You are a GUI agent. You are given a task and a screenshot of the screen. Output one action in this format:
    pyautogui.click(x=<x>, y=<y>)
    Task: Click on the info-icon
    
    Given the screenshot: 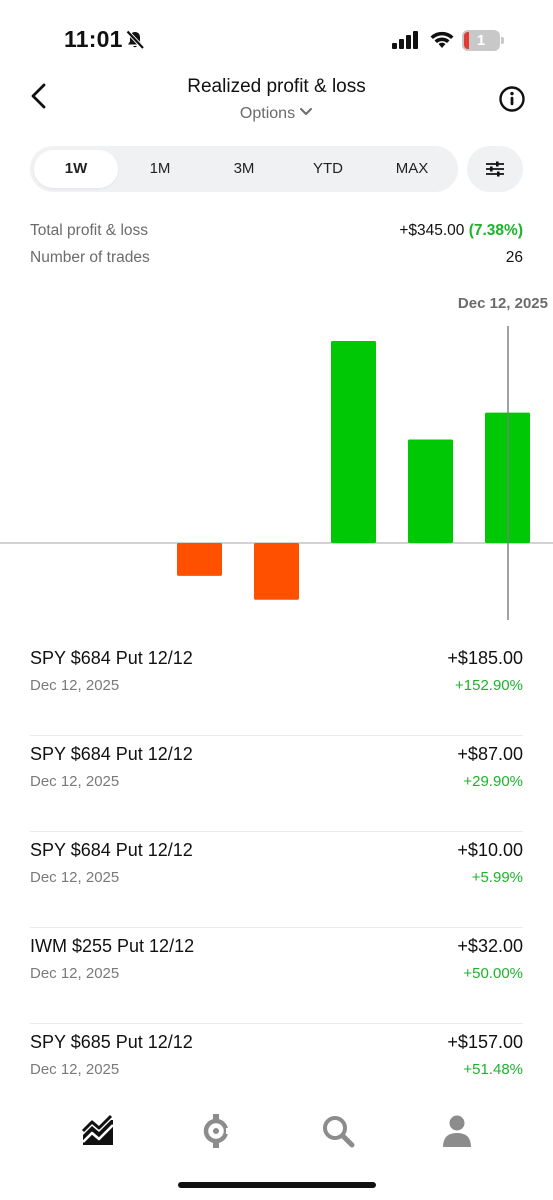 What is the action you would take?
    pyautogui.click(x=512, y=99)
    